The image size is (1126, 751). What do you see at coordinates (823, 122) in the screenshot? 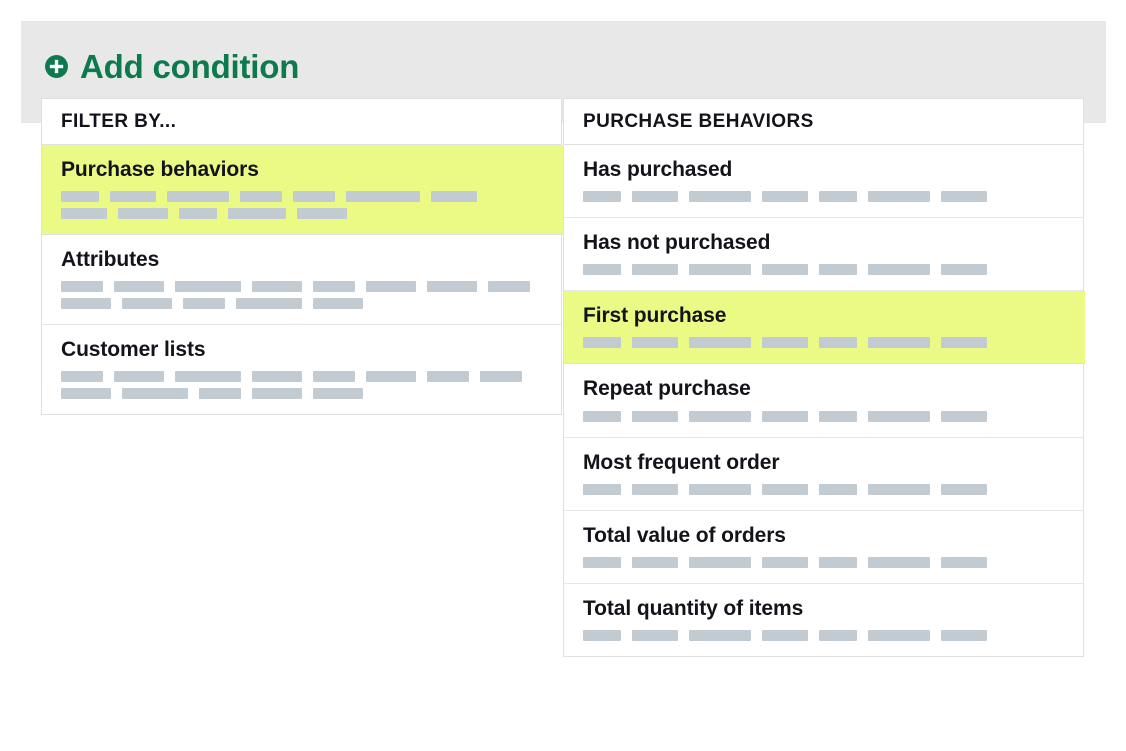
I see `purchase-behaviors-column-header: PURCHASE BEHAVIORS` at bounding box center [823, 122].